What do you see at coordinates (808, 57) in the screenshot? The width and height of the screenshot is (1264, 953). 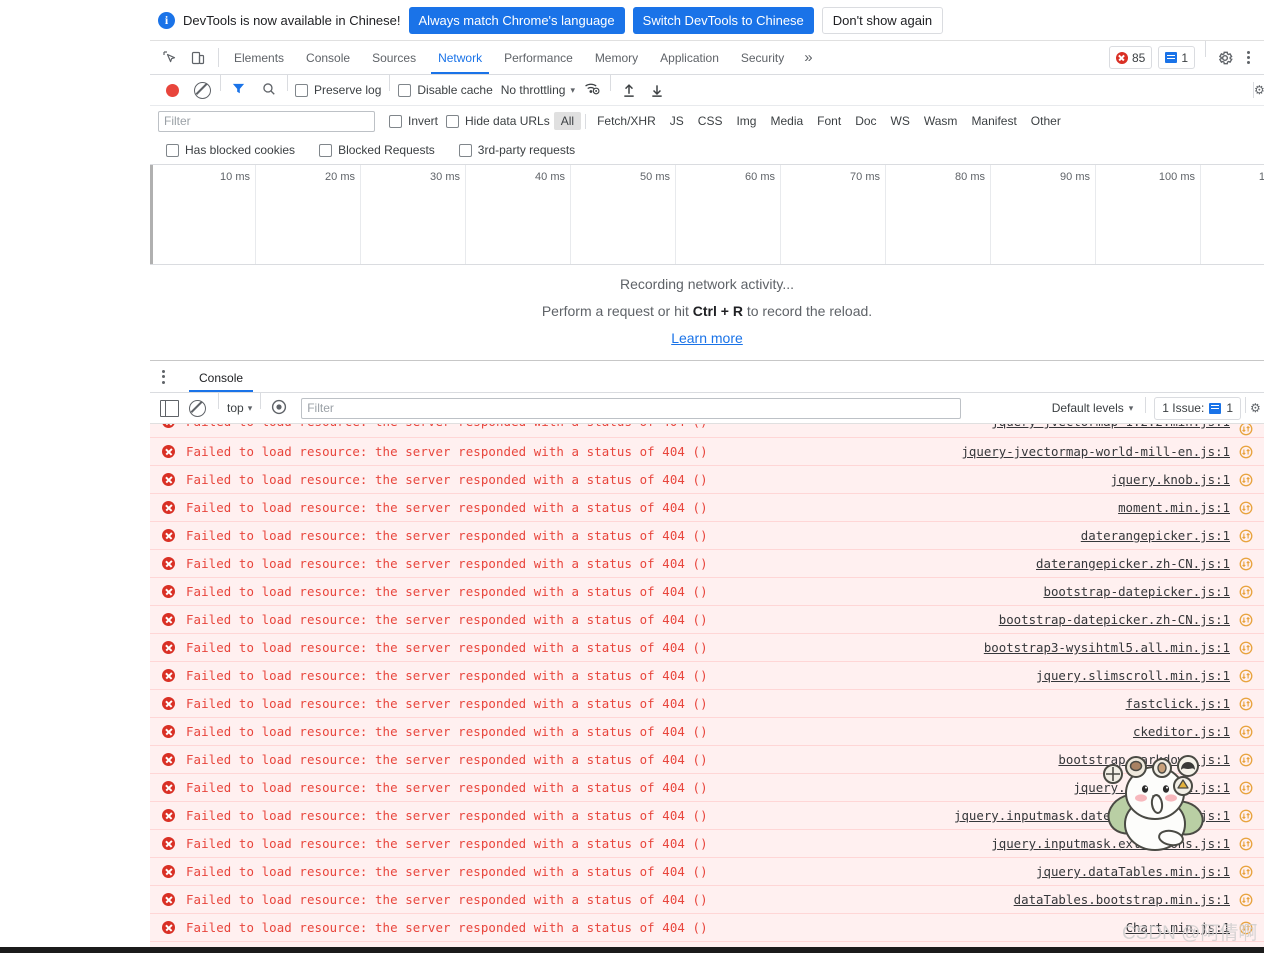 I see `more-tabs-icon: »` at bounding box center [808, 57].